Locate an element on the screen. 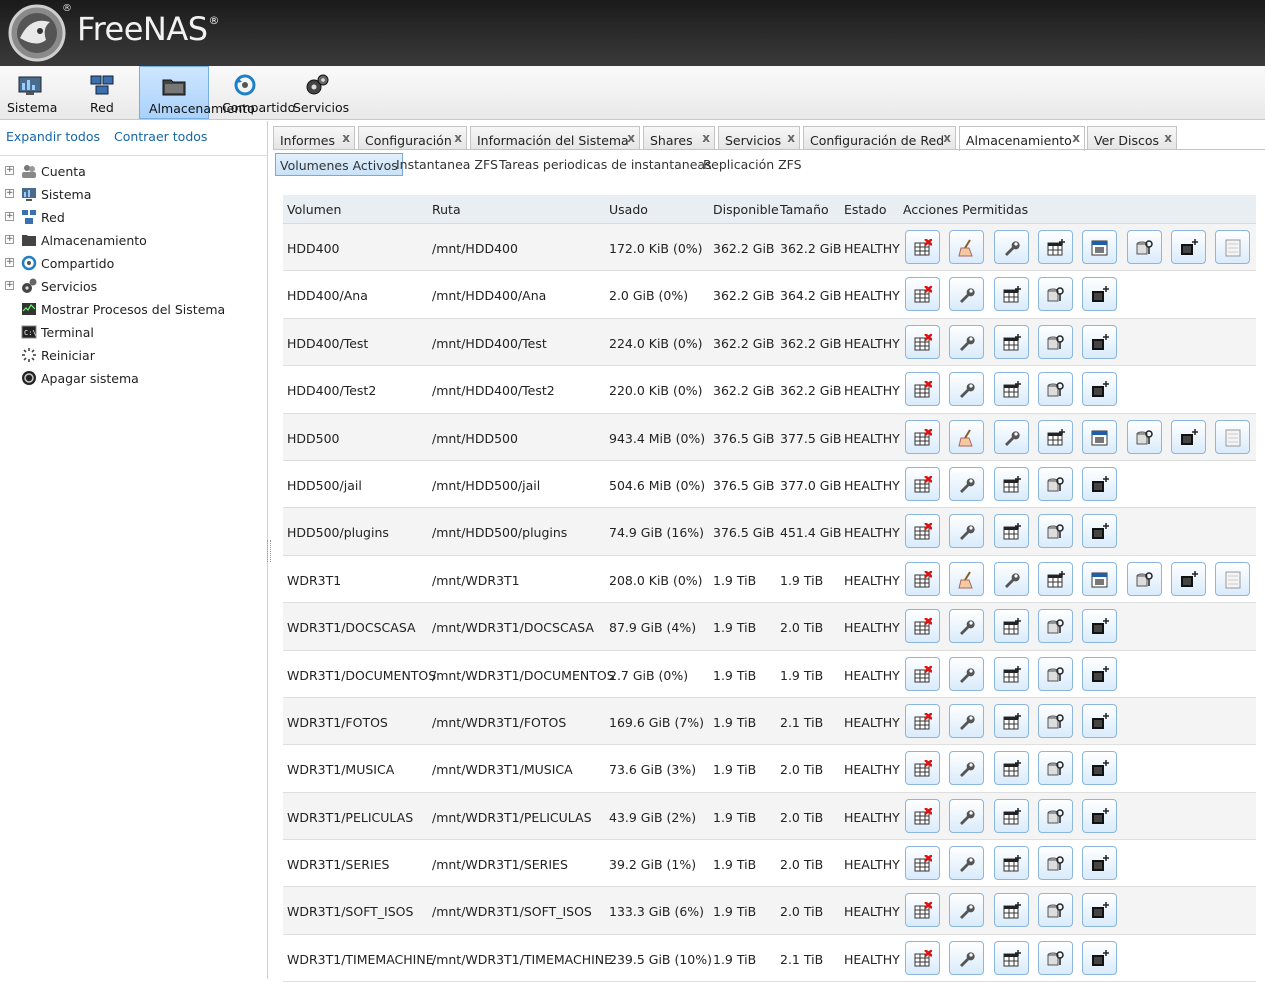 Image resolution: width=1265 pixels, height=982 pixels. collapse-all-link: Contraer todos is located at coordinates (160, 136).